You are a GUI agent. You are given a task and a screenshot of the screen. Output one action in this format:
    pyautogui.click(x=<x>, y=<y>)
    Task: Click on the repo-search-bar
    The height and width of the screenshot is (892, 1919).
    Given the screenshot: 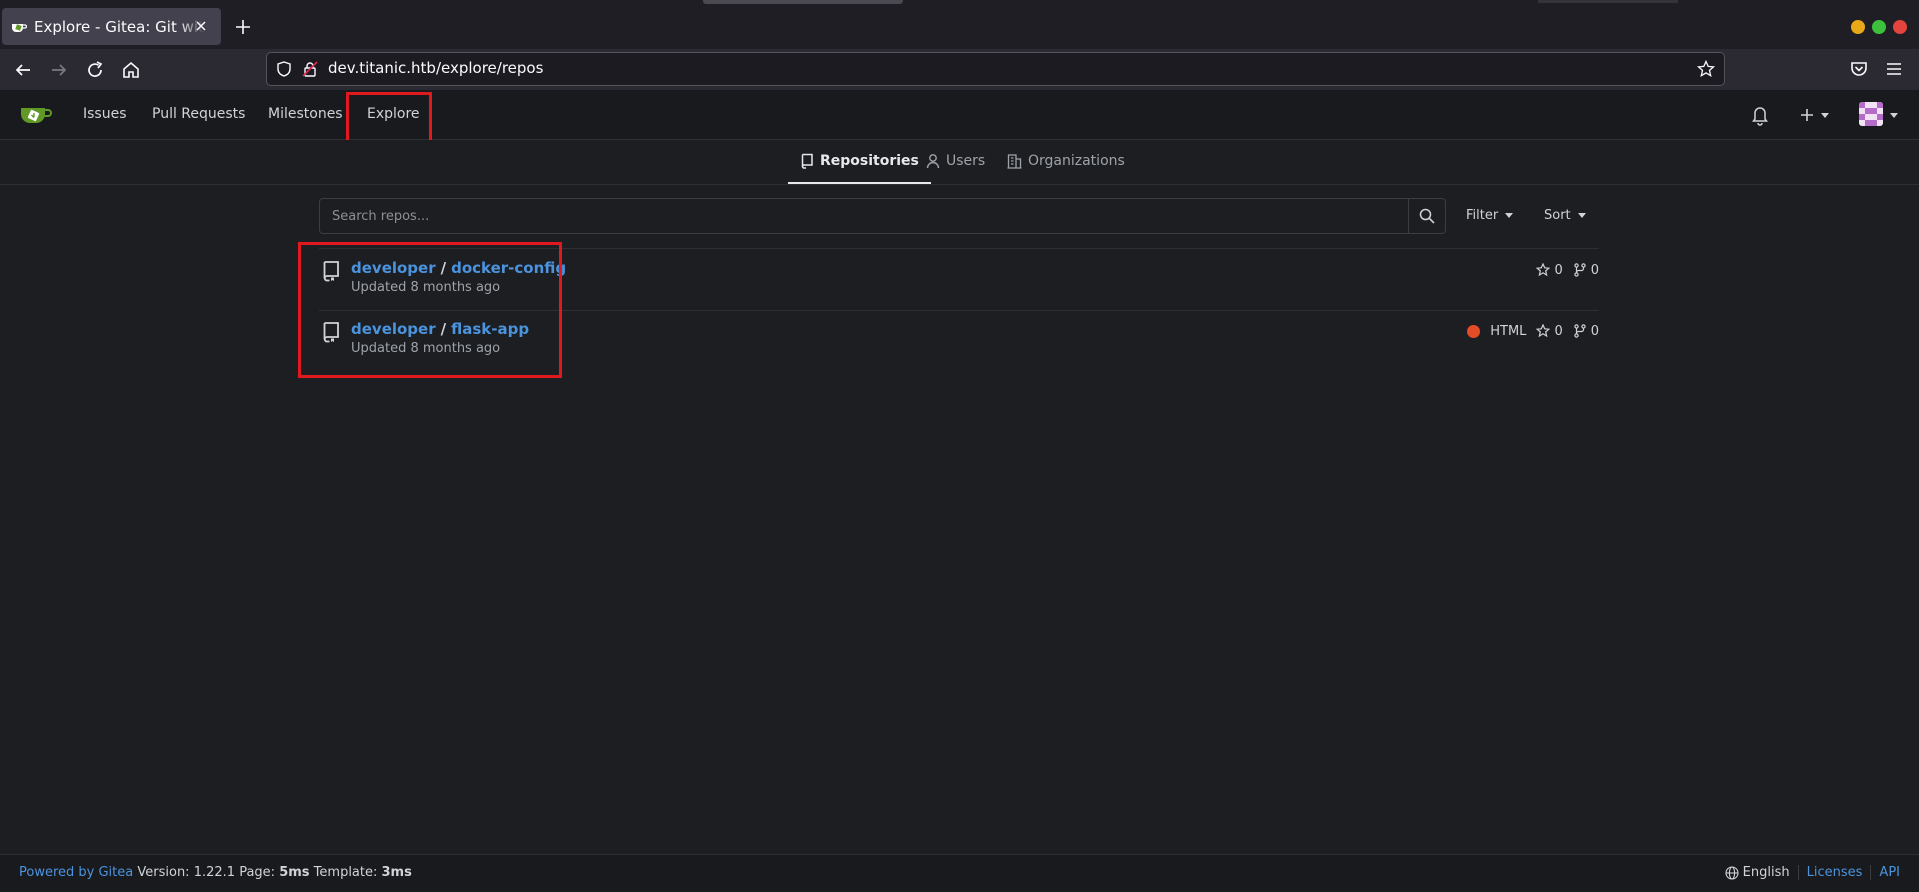 What is the action you would take?
    pyautogui.click(x=882, y=216)
    